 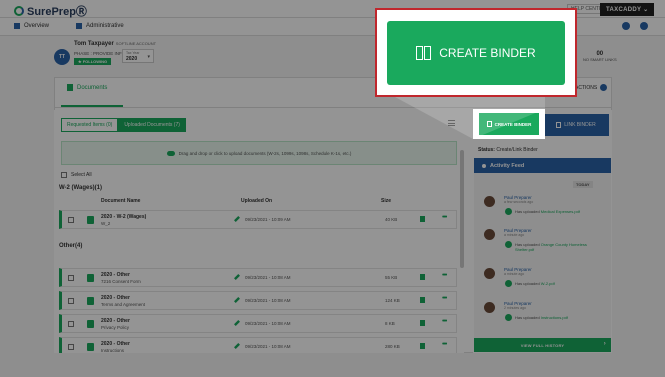 I want to click on create-binder-button-zoomed: CREATE BINDER, so click(x=476, y=53).